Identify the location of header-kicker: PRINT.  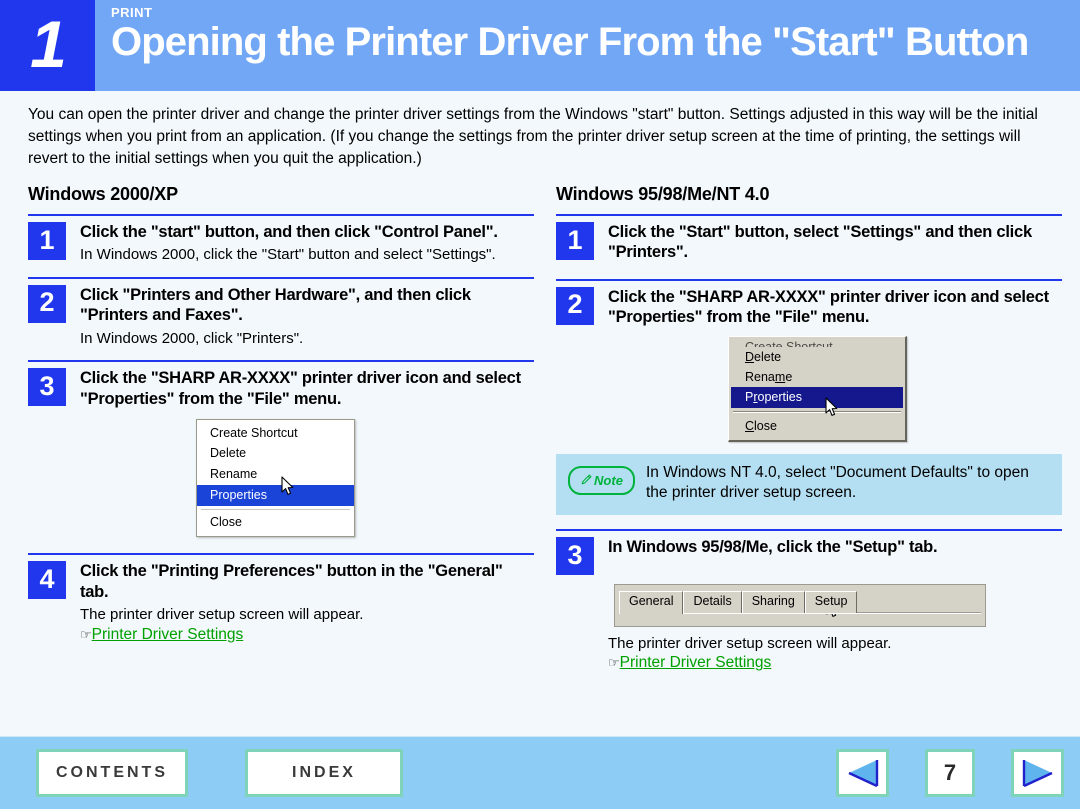
(132, 12).